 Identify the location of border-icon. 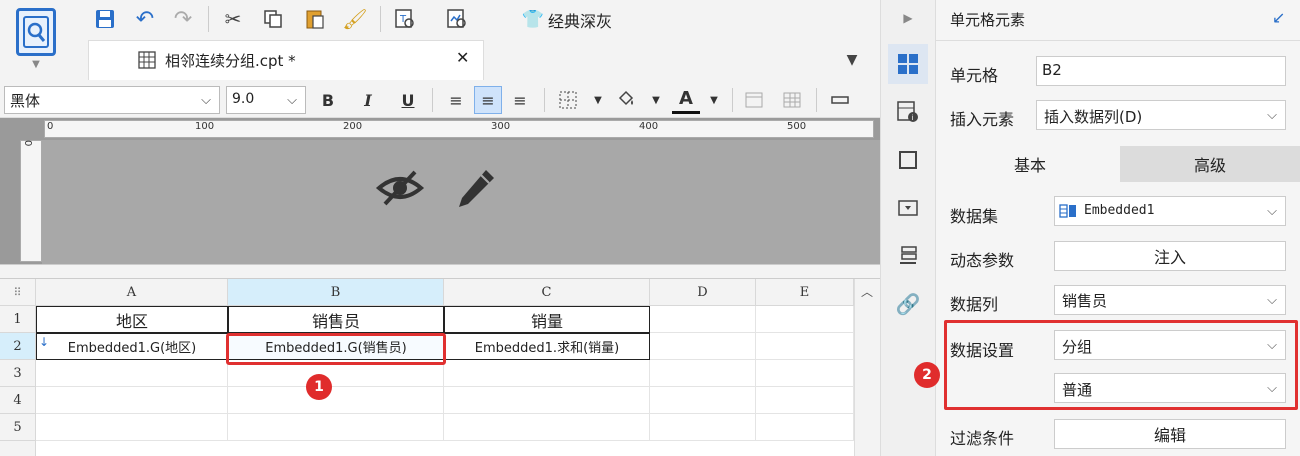
(568, 100).